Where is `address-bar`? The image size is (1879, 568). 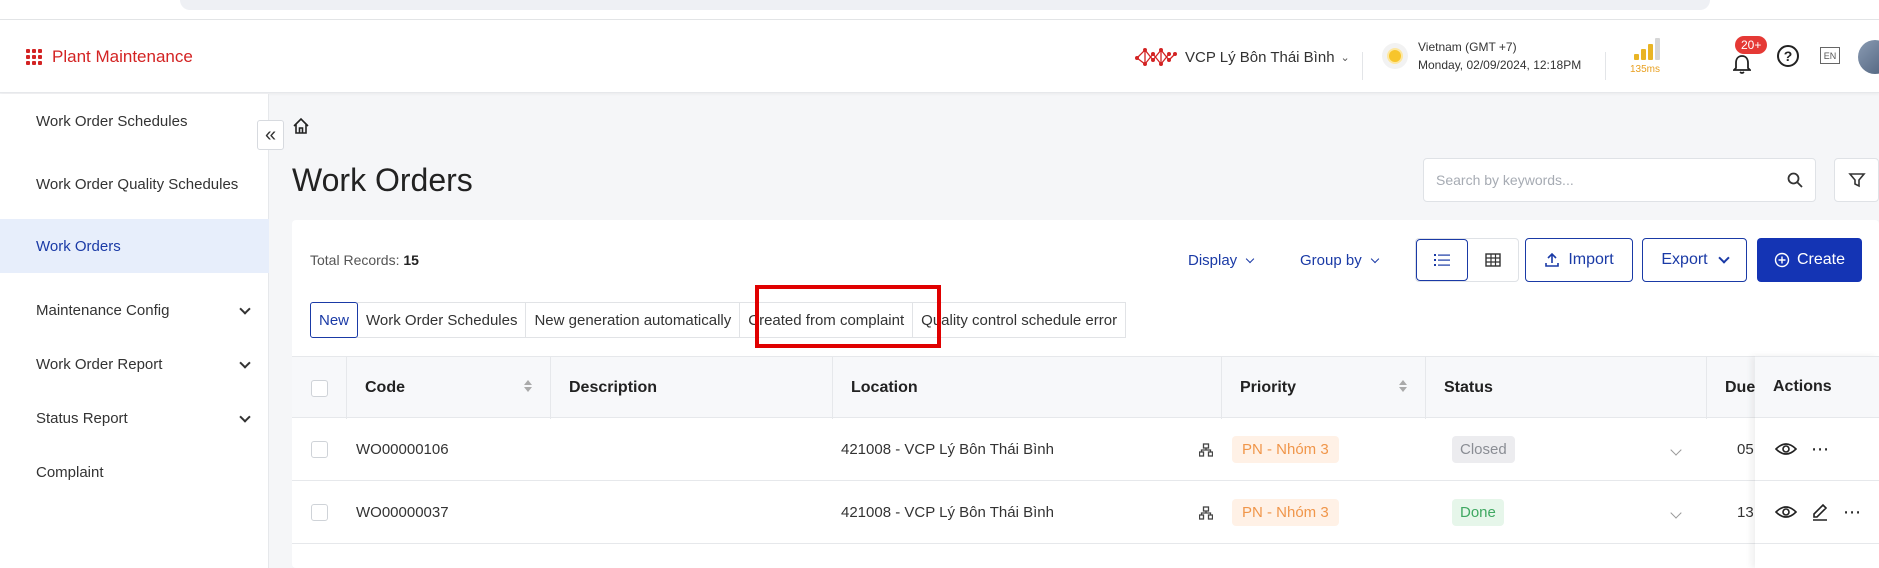
address-bar is located at coordinates (945, 5).